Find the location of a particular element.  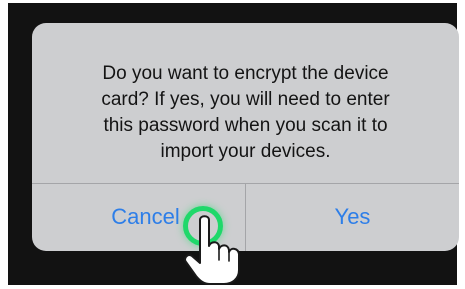

yes-button: Yes is located at coordinates (352, 217).